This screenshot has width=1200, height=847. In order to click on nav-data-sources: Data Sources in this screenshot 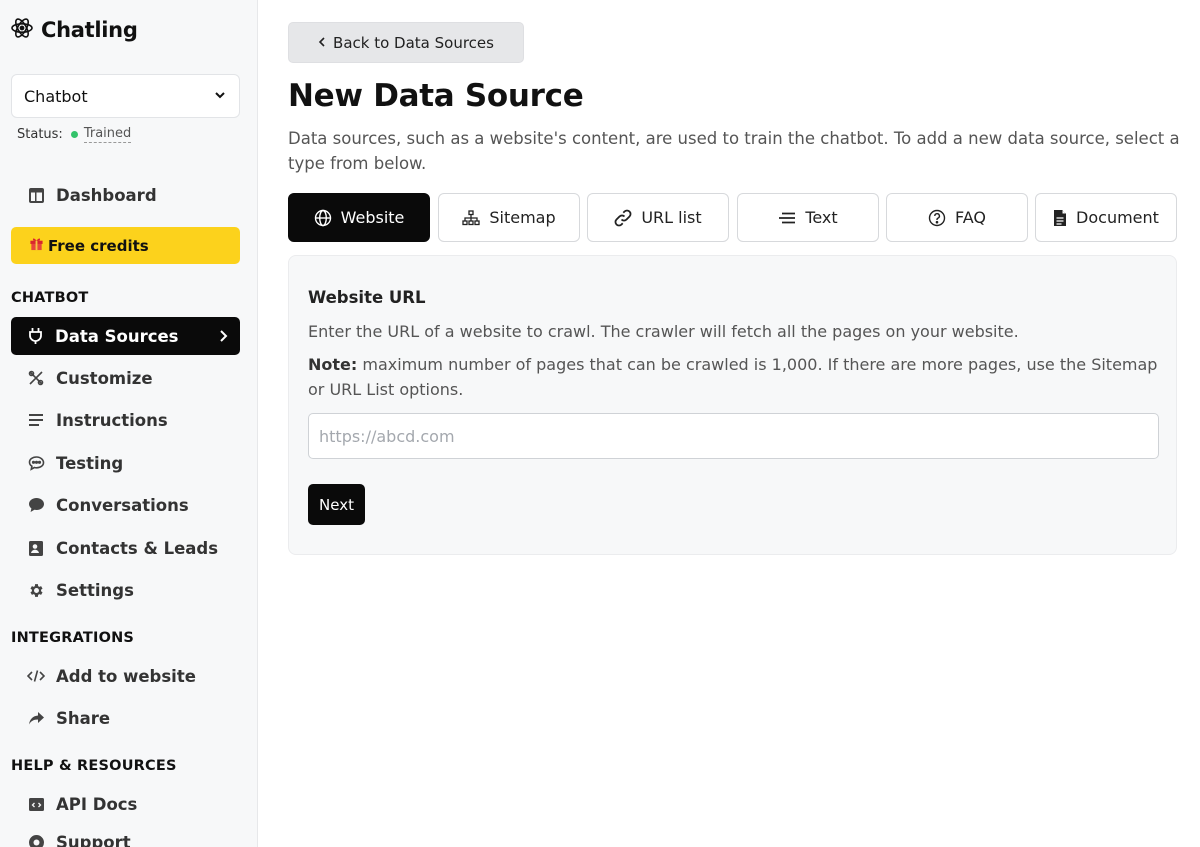, I will do `click(125, 336)`.